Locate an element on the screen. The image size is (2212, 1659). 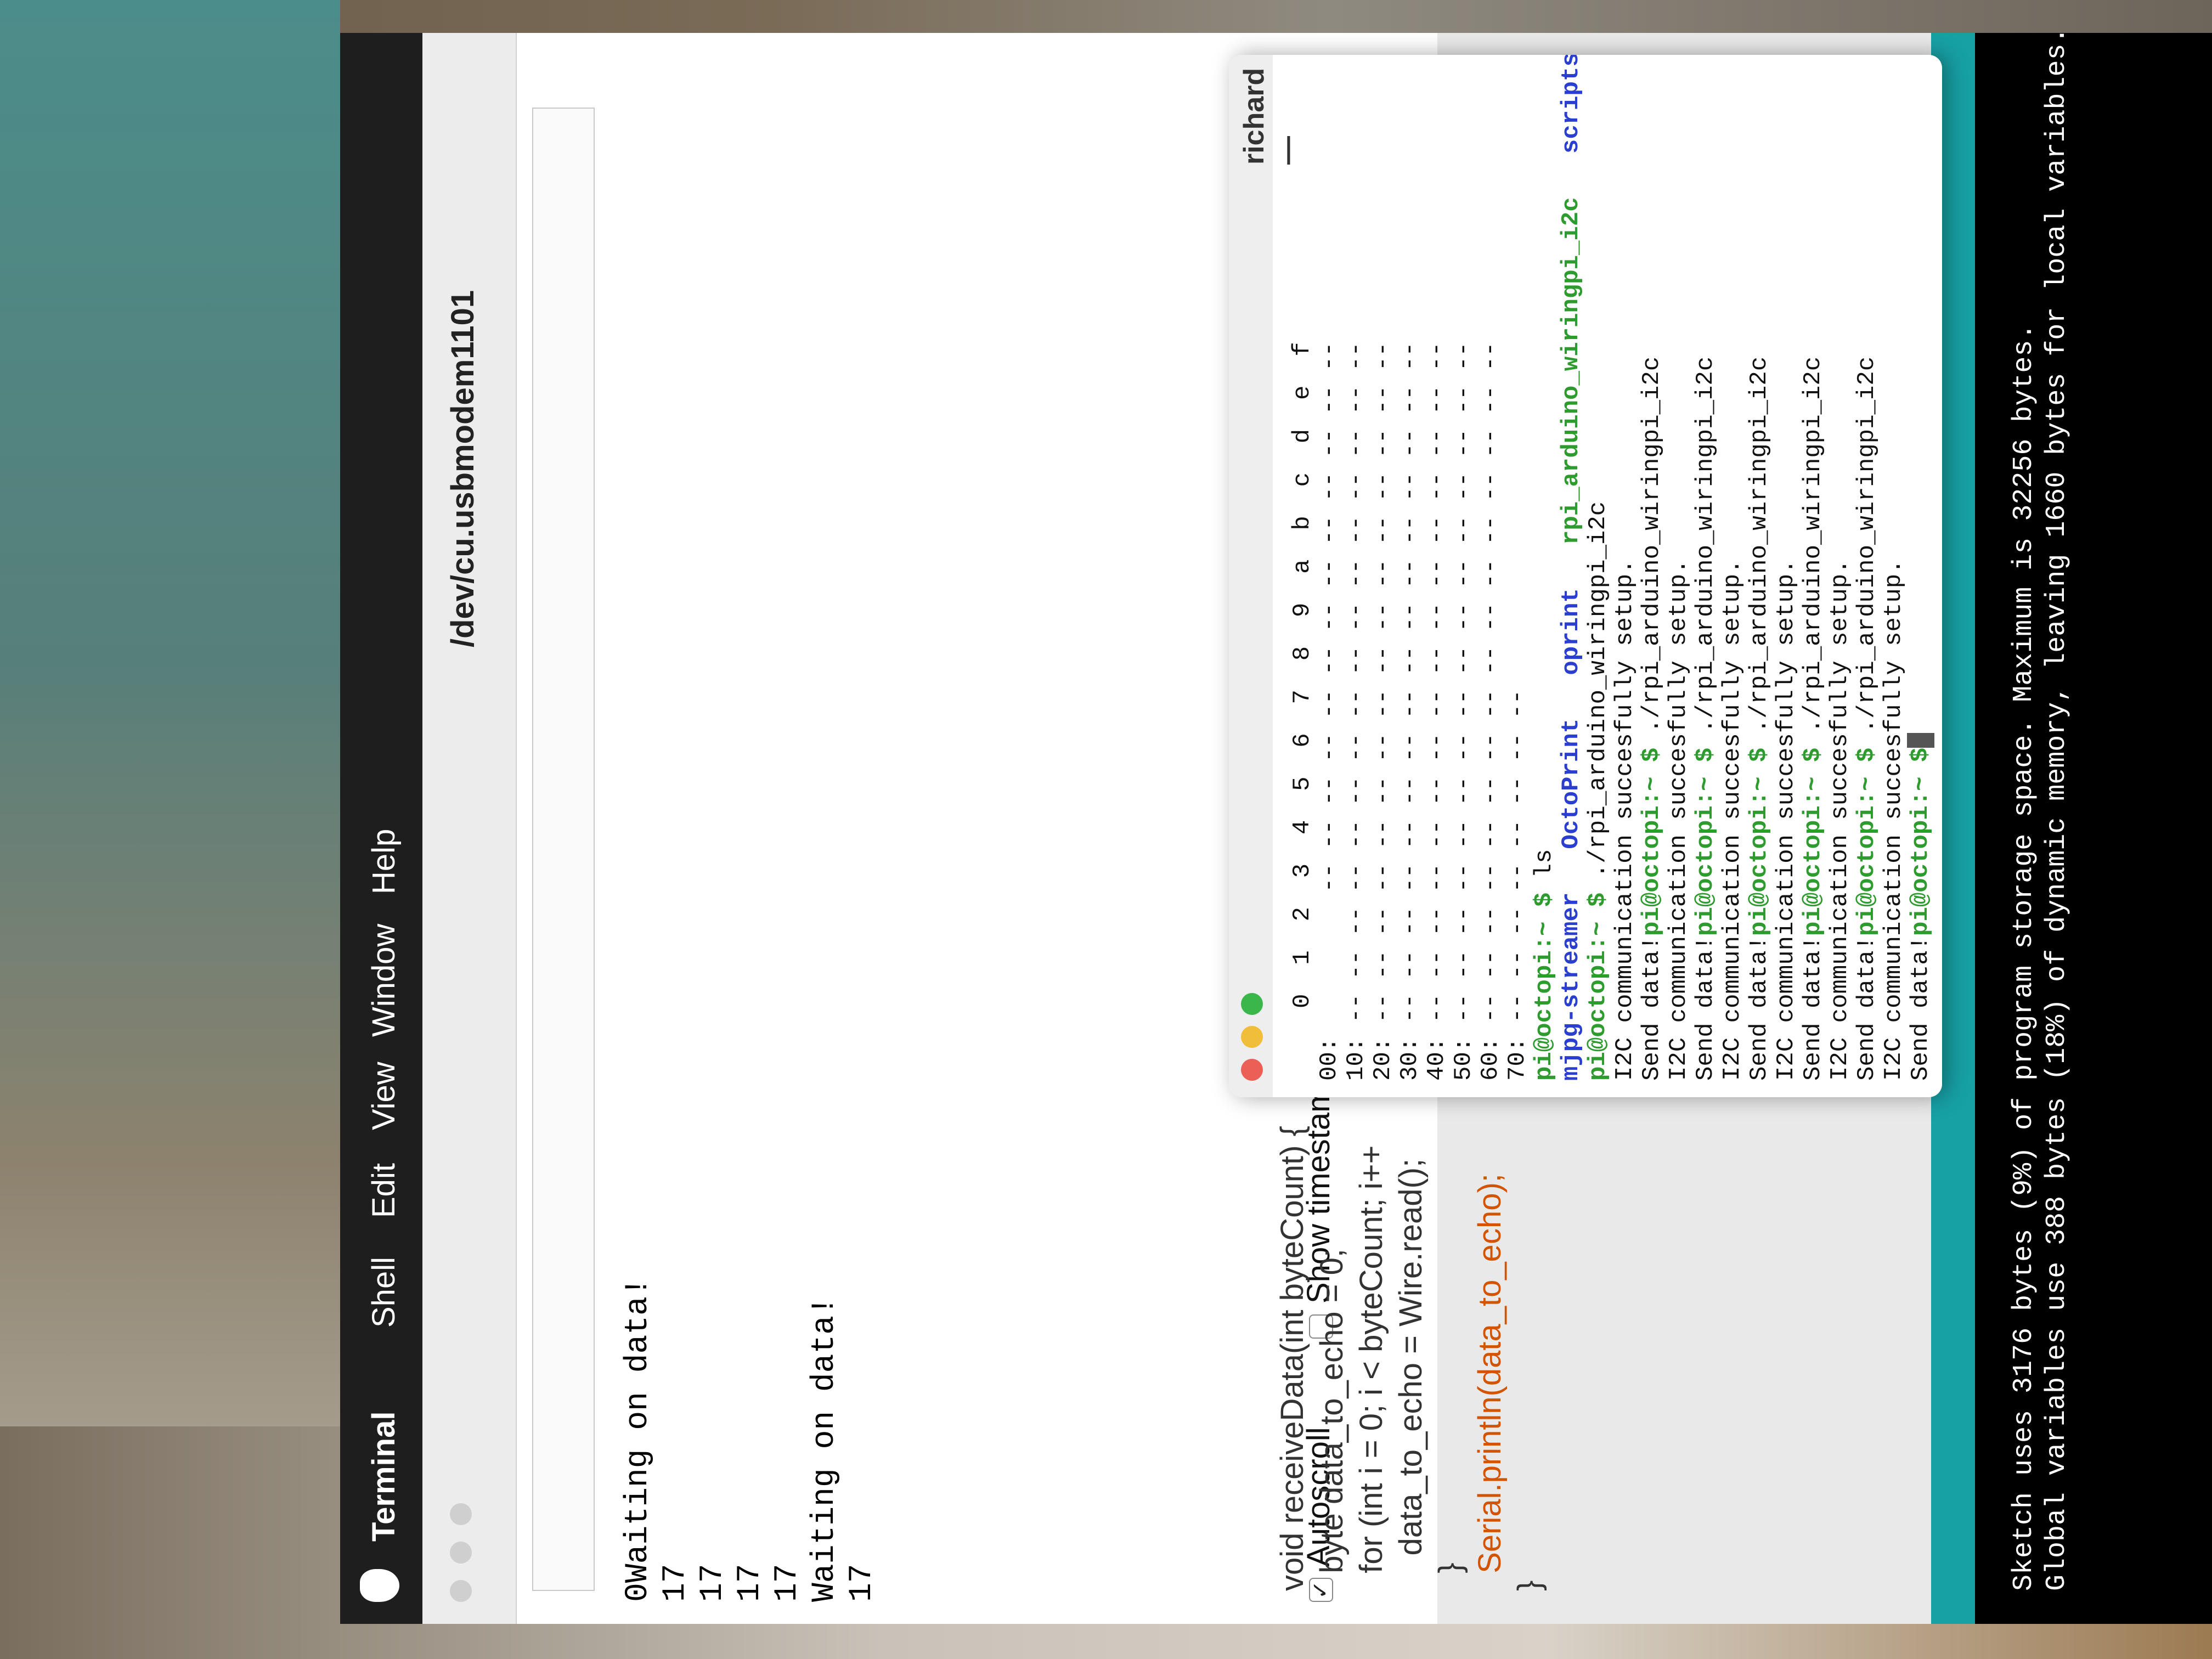
menu-edit: Edit is located at coordinates (383, 1190).